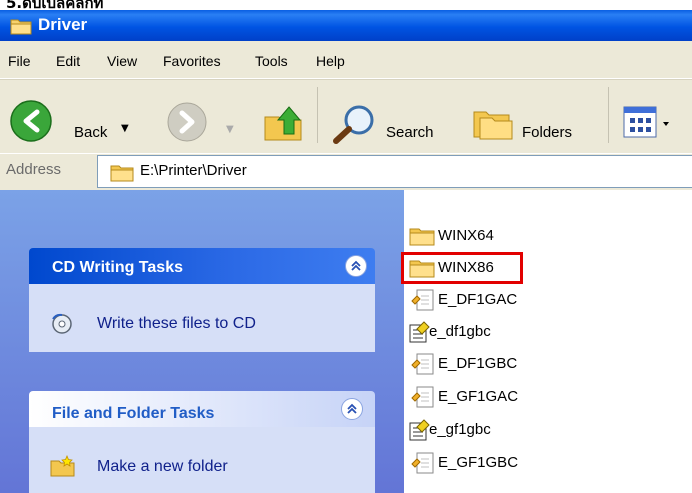 Image resolution: width=692 pixels, height=493 pixels. What do you see at coordinates (133, 413) in the screenshot?
I see `file-folder-tasks-title: File and Folder Tasks` at bounding box center [133, 413].